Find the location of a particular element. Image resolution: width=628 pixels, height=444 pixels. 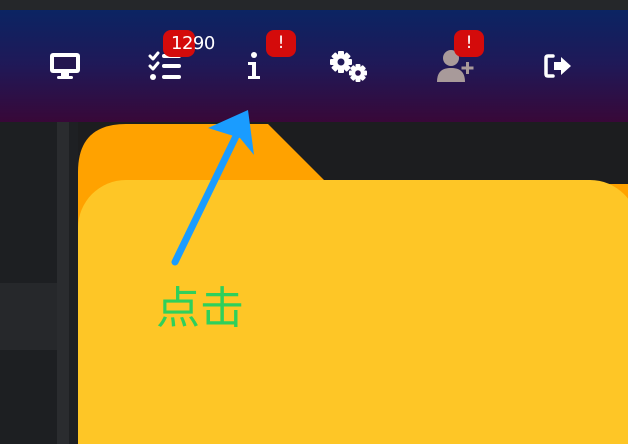

info-alert-badge: ! is located at coordinates (281, 43).